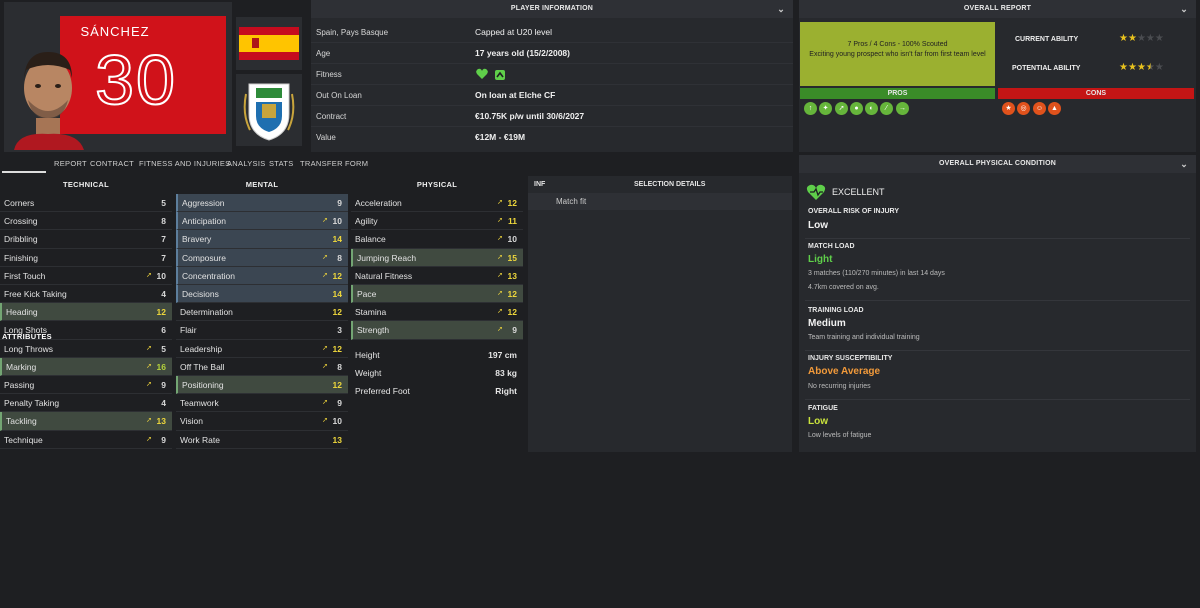 The width and height of the screenshot is (1200, 608). Describe the element at coordinates (437, 239) in the screenshot. I see `attribute-row: Balance ➚ 10` at that location.